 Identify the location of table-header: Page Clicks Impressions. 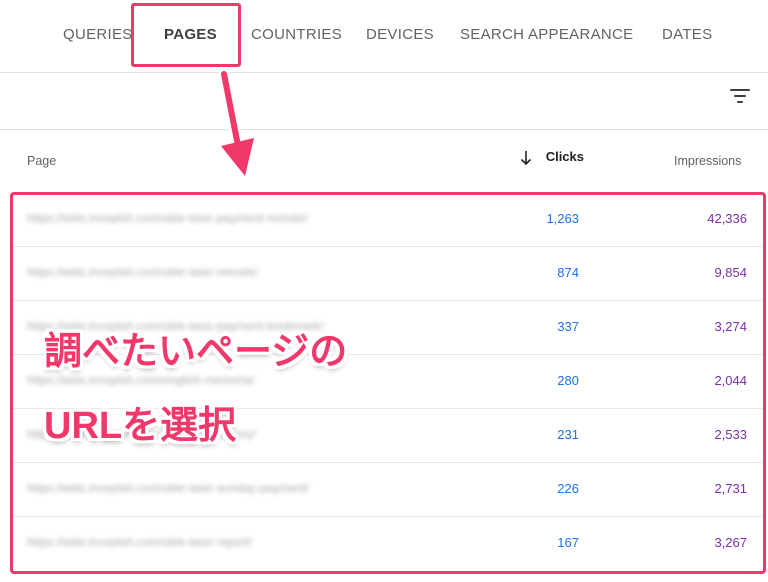
(384, 160).